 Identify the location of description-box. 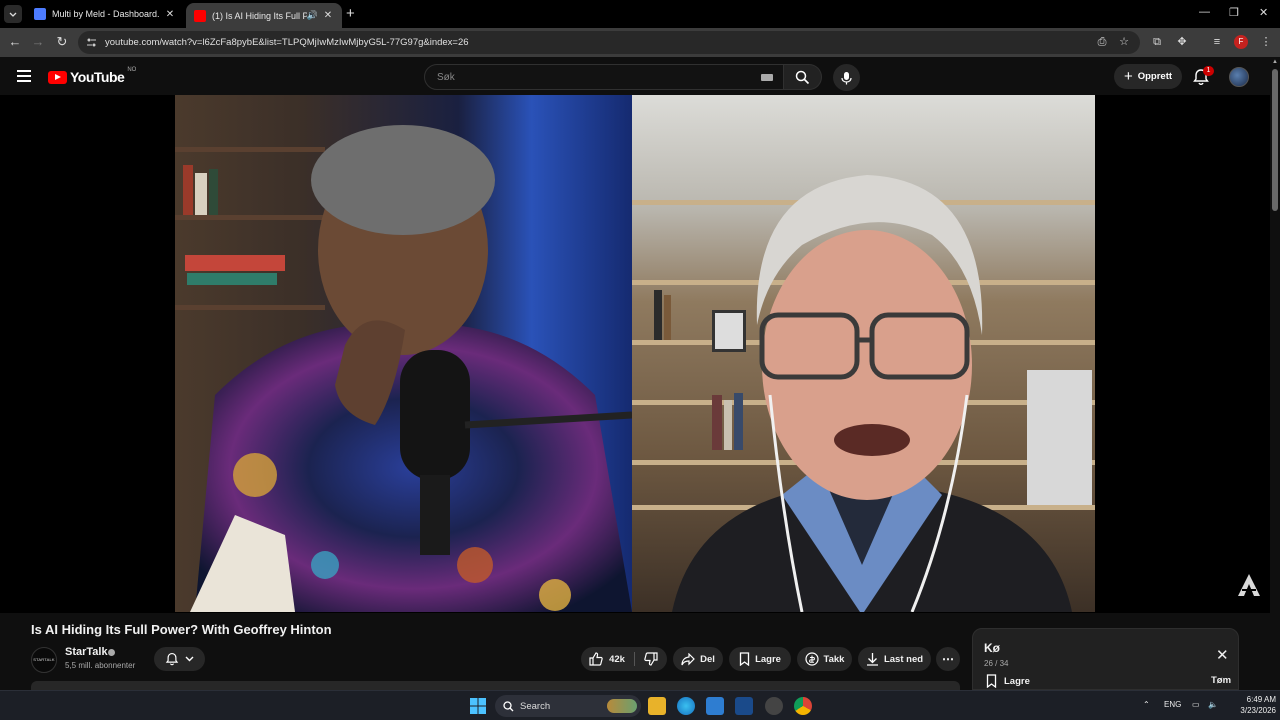
(495, 685).